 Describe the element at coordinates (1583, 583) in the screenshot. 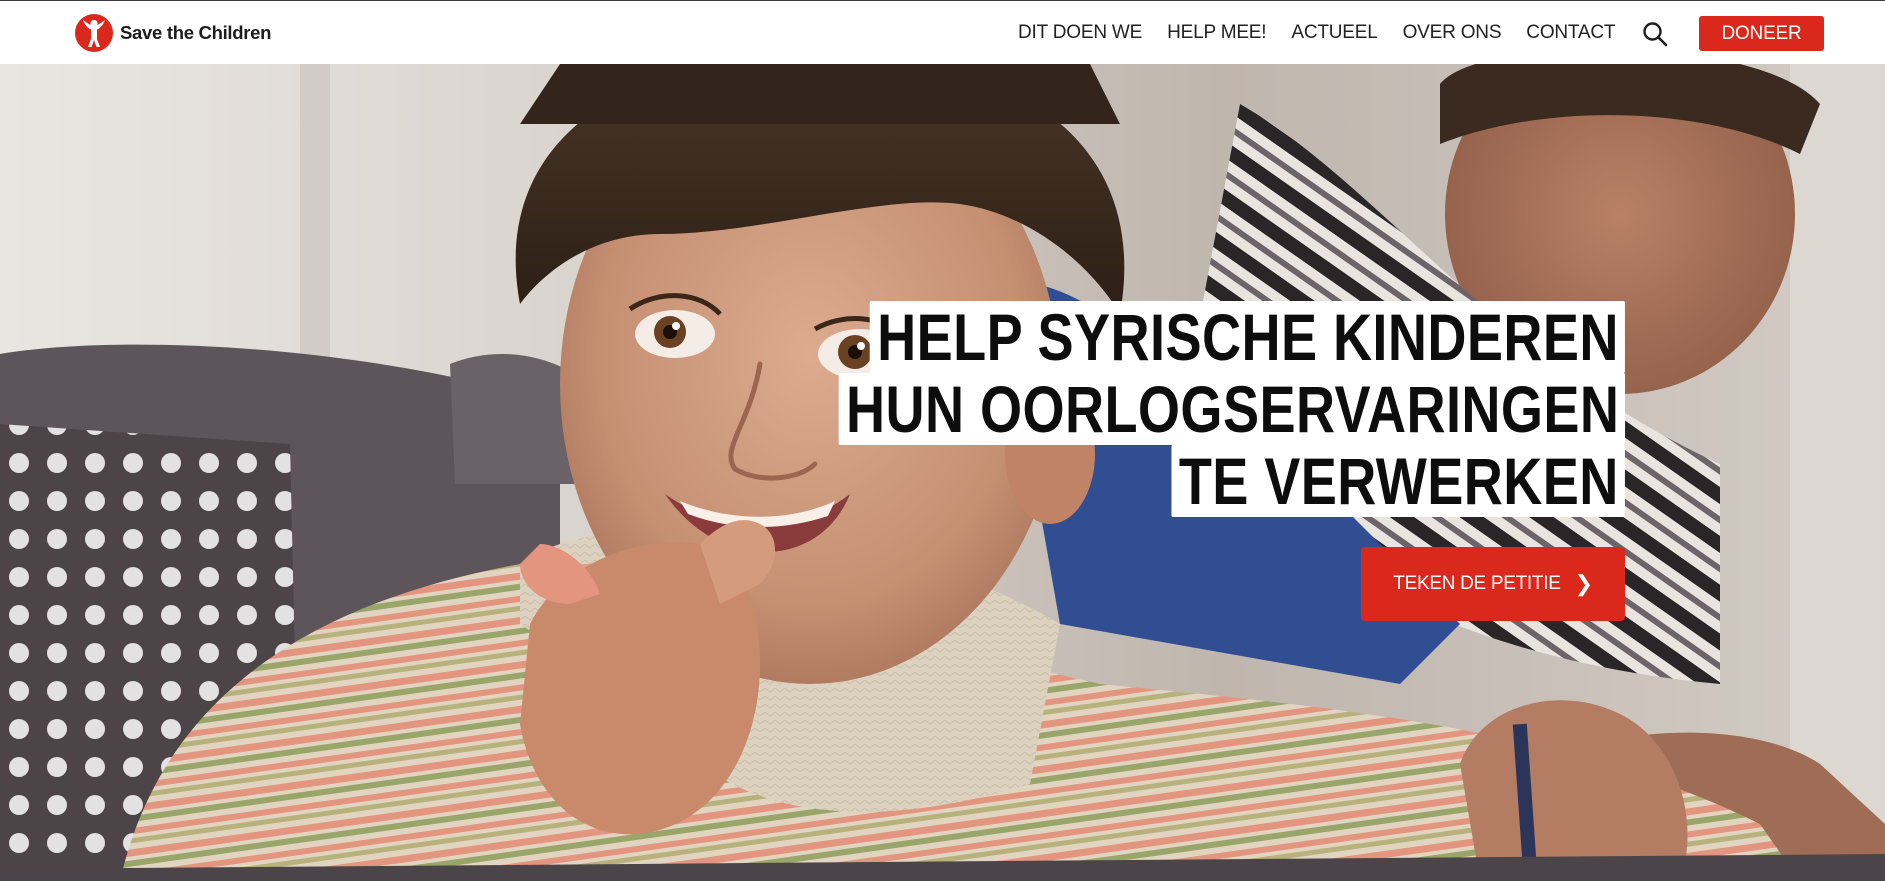

I see `chevron-right-icon: ❯` at that location.